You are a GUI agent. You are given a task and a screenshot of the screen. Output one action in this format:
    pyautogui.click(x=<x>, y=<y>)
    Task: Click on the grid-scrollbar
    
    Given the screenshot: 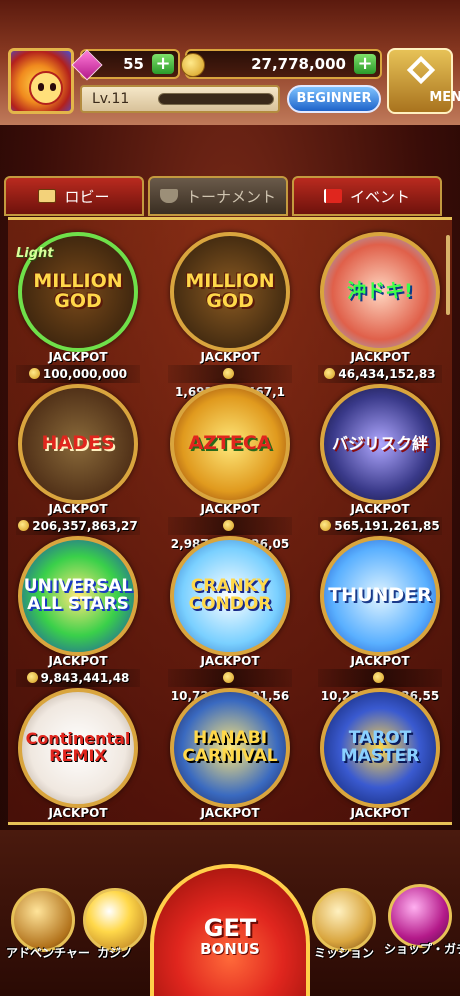 What is the action you would take?
    pyautogui.click(x=448, y=275)
    